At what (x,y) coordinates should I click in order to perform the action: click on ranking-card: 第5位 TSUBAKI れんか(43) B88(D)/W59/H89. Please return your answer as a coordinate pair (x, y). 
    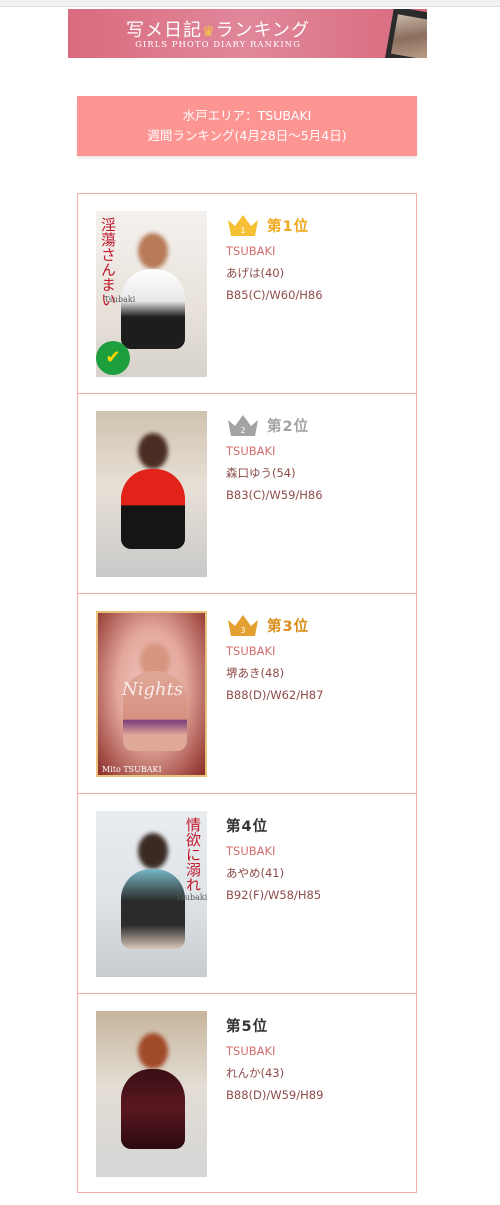
    Looking at the image, I should click on (247, 1094).